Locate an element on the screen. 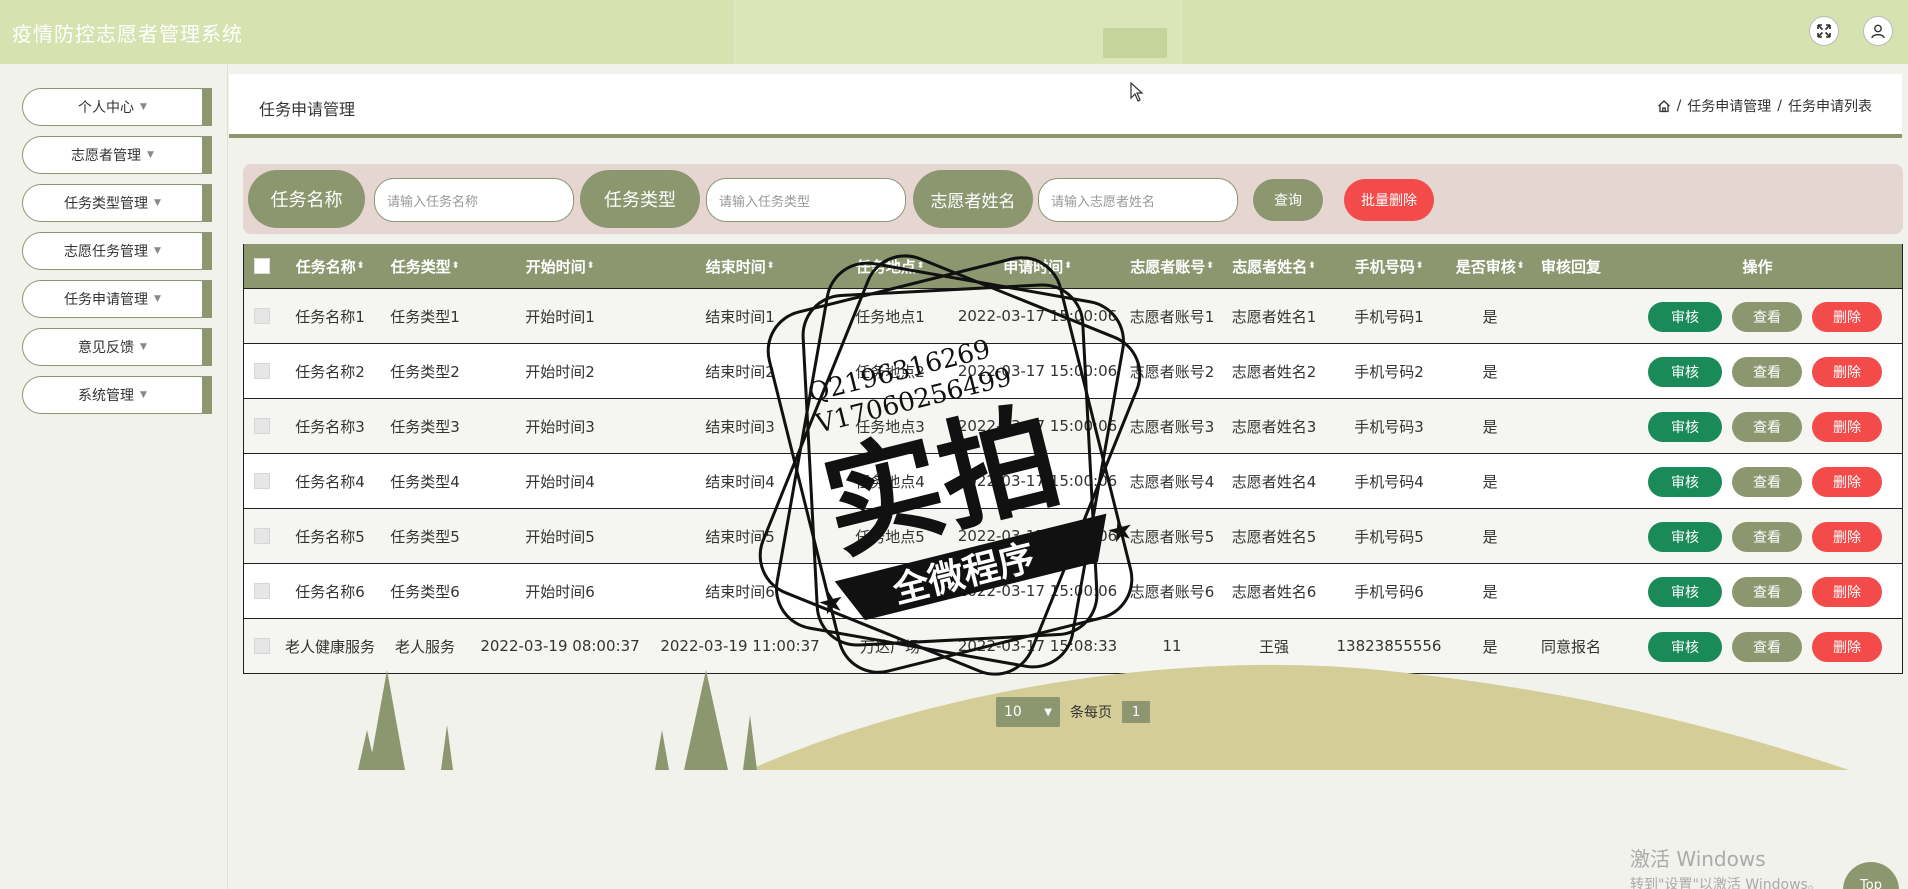  sidebar-item-label: 任务类型管理 is located at coordinates (106, 204).